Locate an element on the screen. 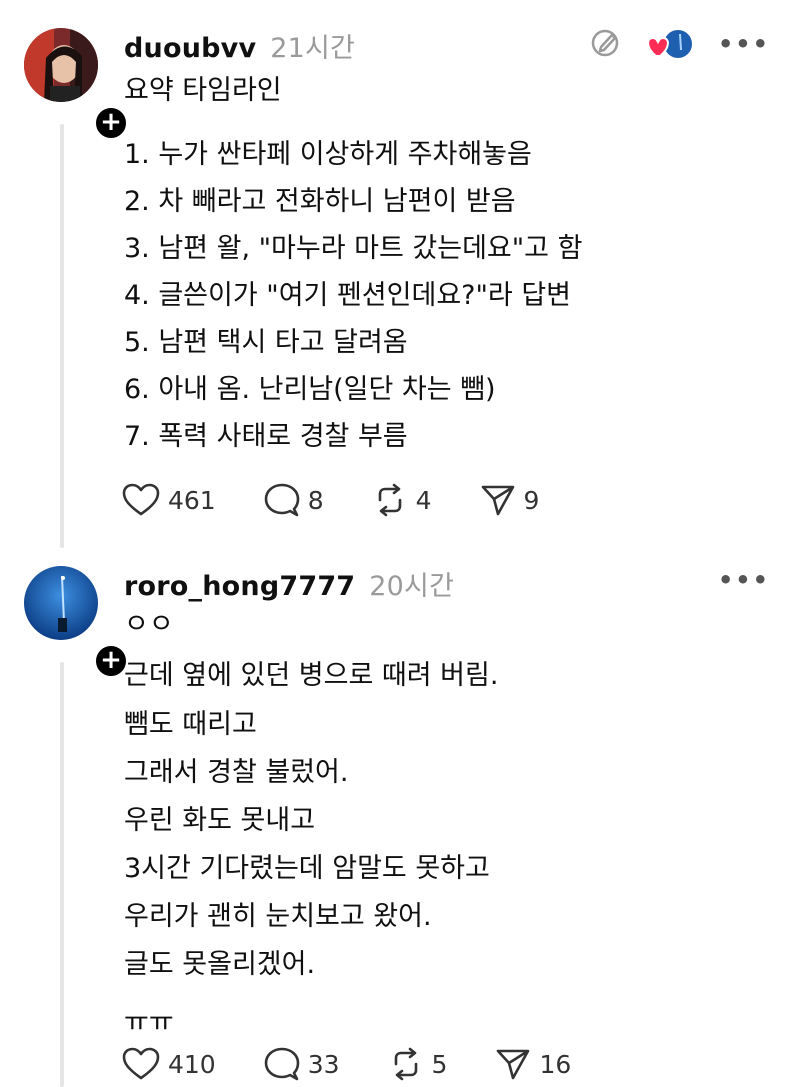 Image resolution: width=800 pixels, height=1087 pixels. post-line: 근데 옆에 있던 병으로 때려 버림. is located at coordinates (311, 675).